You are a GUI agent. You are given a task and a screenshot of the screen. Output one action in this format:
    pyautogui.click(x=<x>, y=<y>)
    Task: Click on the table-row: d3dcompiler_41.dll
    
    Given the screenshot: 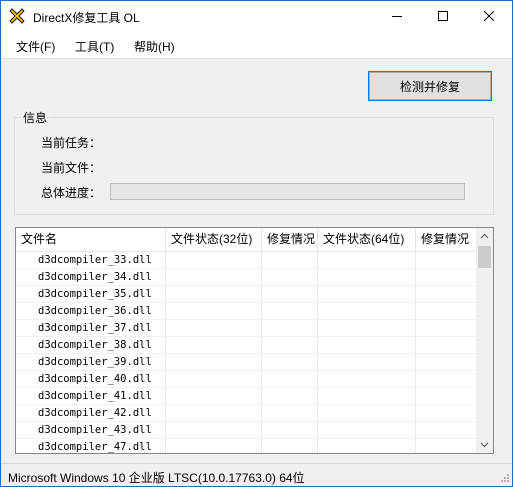 What is the action you would take?
    pyautogui.click(x=246, y=396)
    